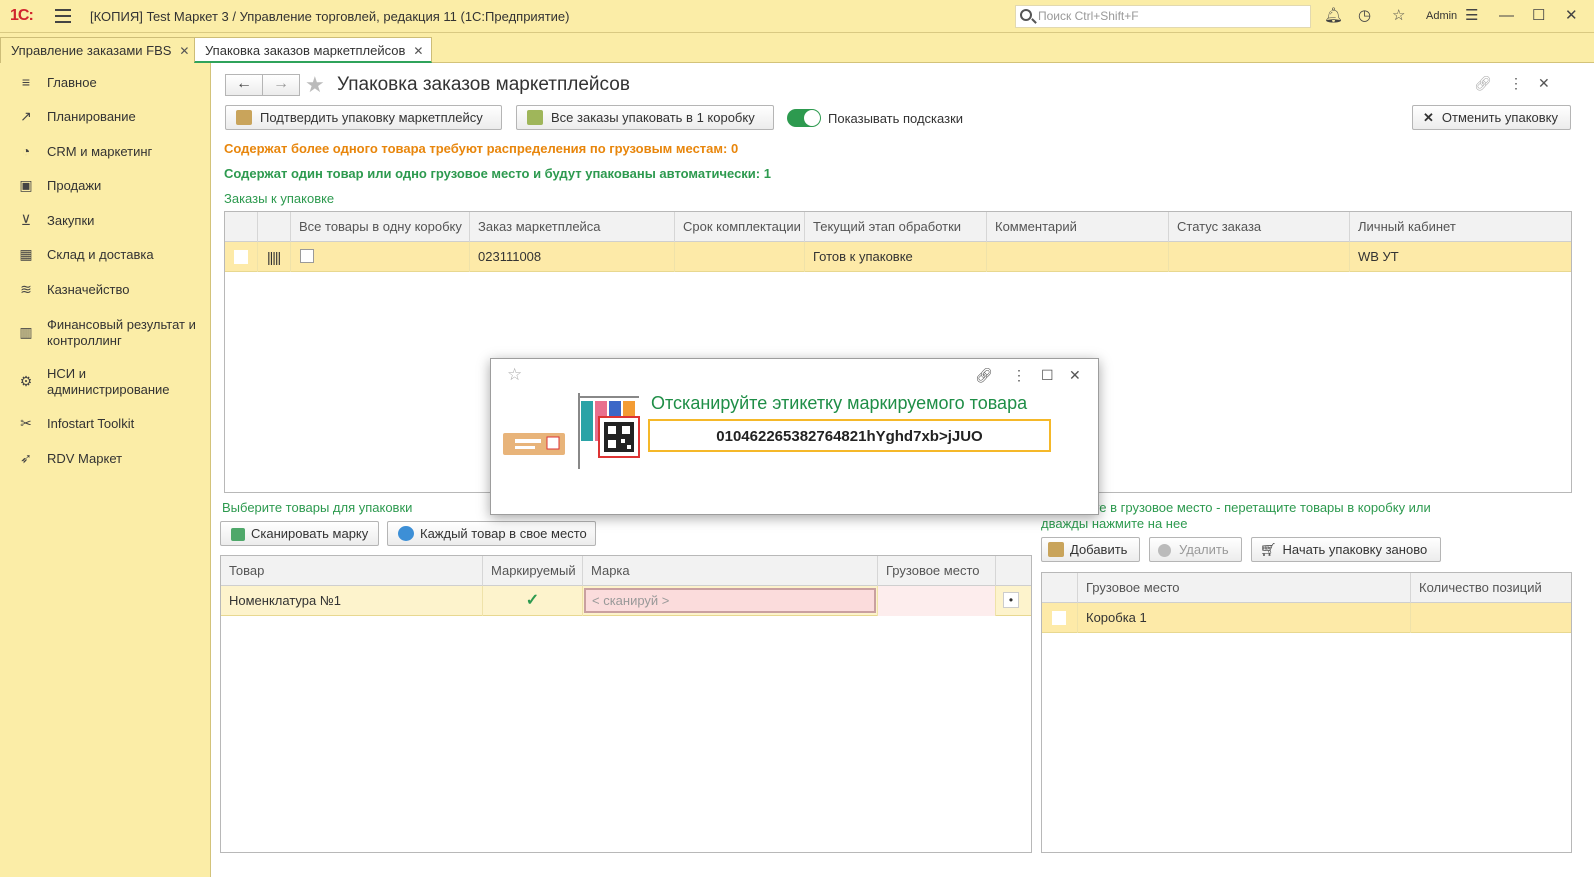 The image size is (1594, 877). I want to click on cell-order: 023111008, so click(572, 257).